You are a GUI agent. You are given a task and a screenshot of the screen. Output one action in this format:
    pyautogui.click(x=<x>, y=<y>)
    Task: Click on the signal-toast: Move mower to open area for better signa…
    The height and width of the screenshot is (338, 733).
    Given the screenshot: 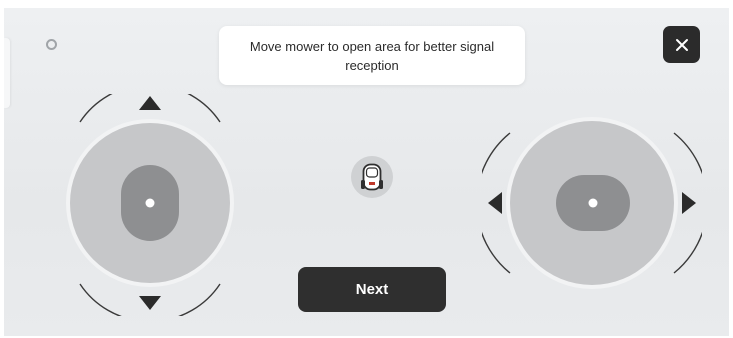 What is the action you would take?
    pyautogui.click(x=372, y=55)
    